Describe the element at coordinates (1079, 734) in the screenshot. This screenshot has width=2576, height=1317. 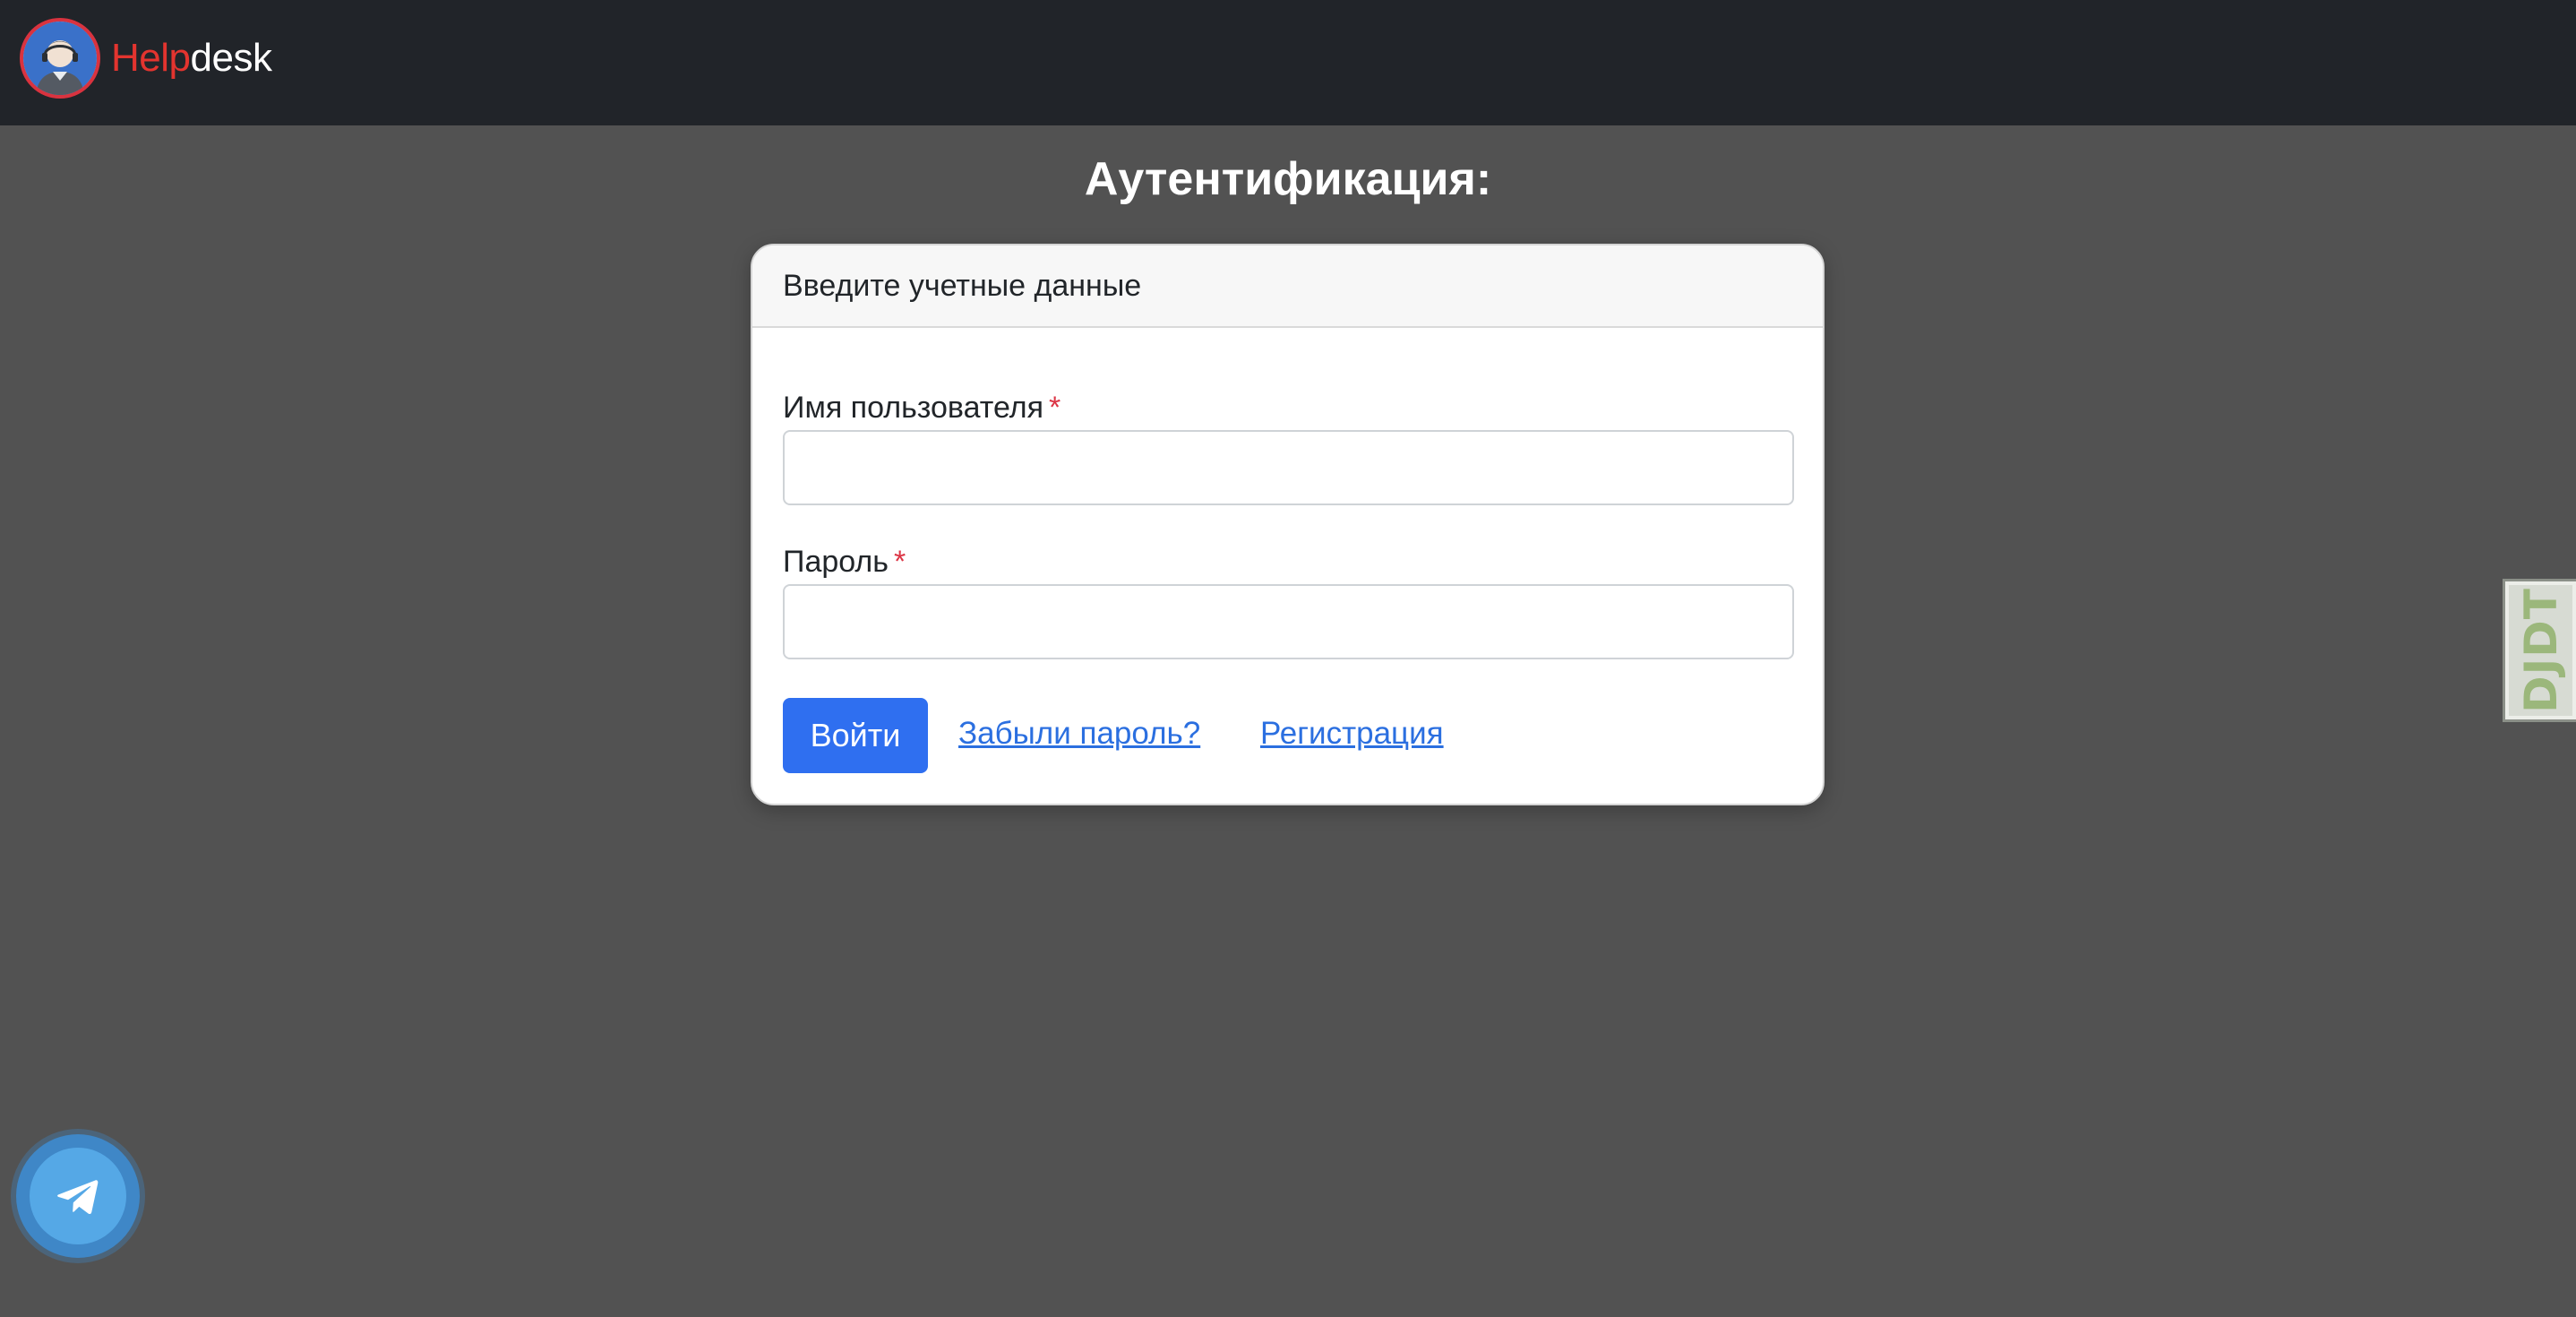
I see `forgot-password-link: Забыли пароль?` at that location.